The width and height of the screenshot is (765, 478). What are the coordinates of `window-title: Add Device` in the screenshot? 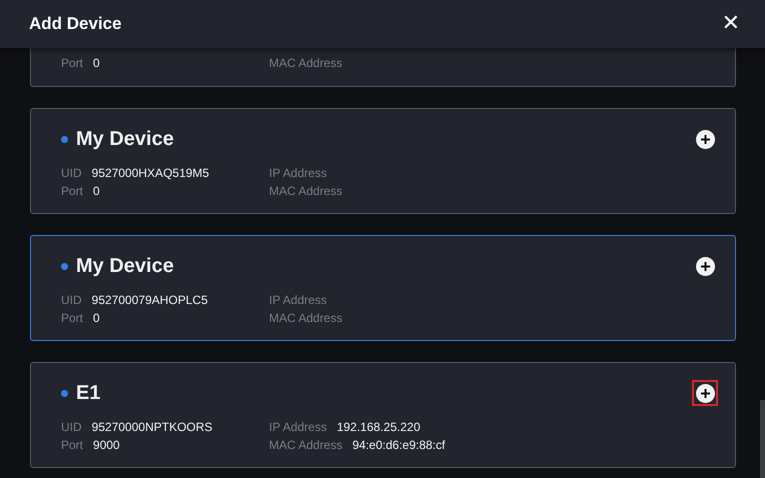 It's located at (75, 24).